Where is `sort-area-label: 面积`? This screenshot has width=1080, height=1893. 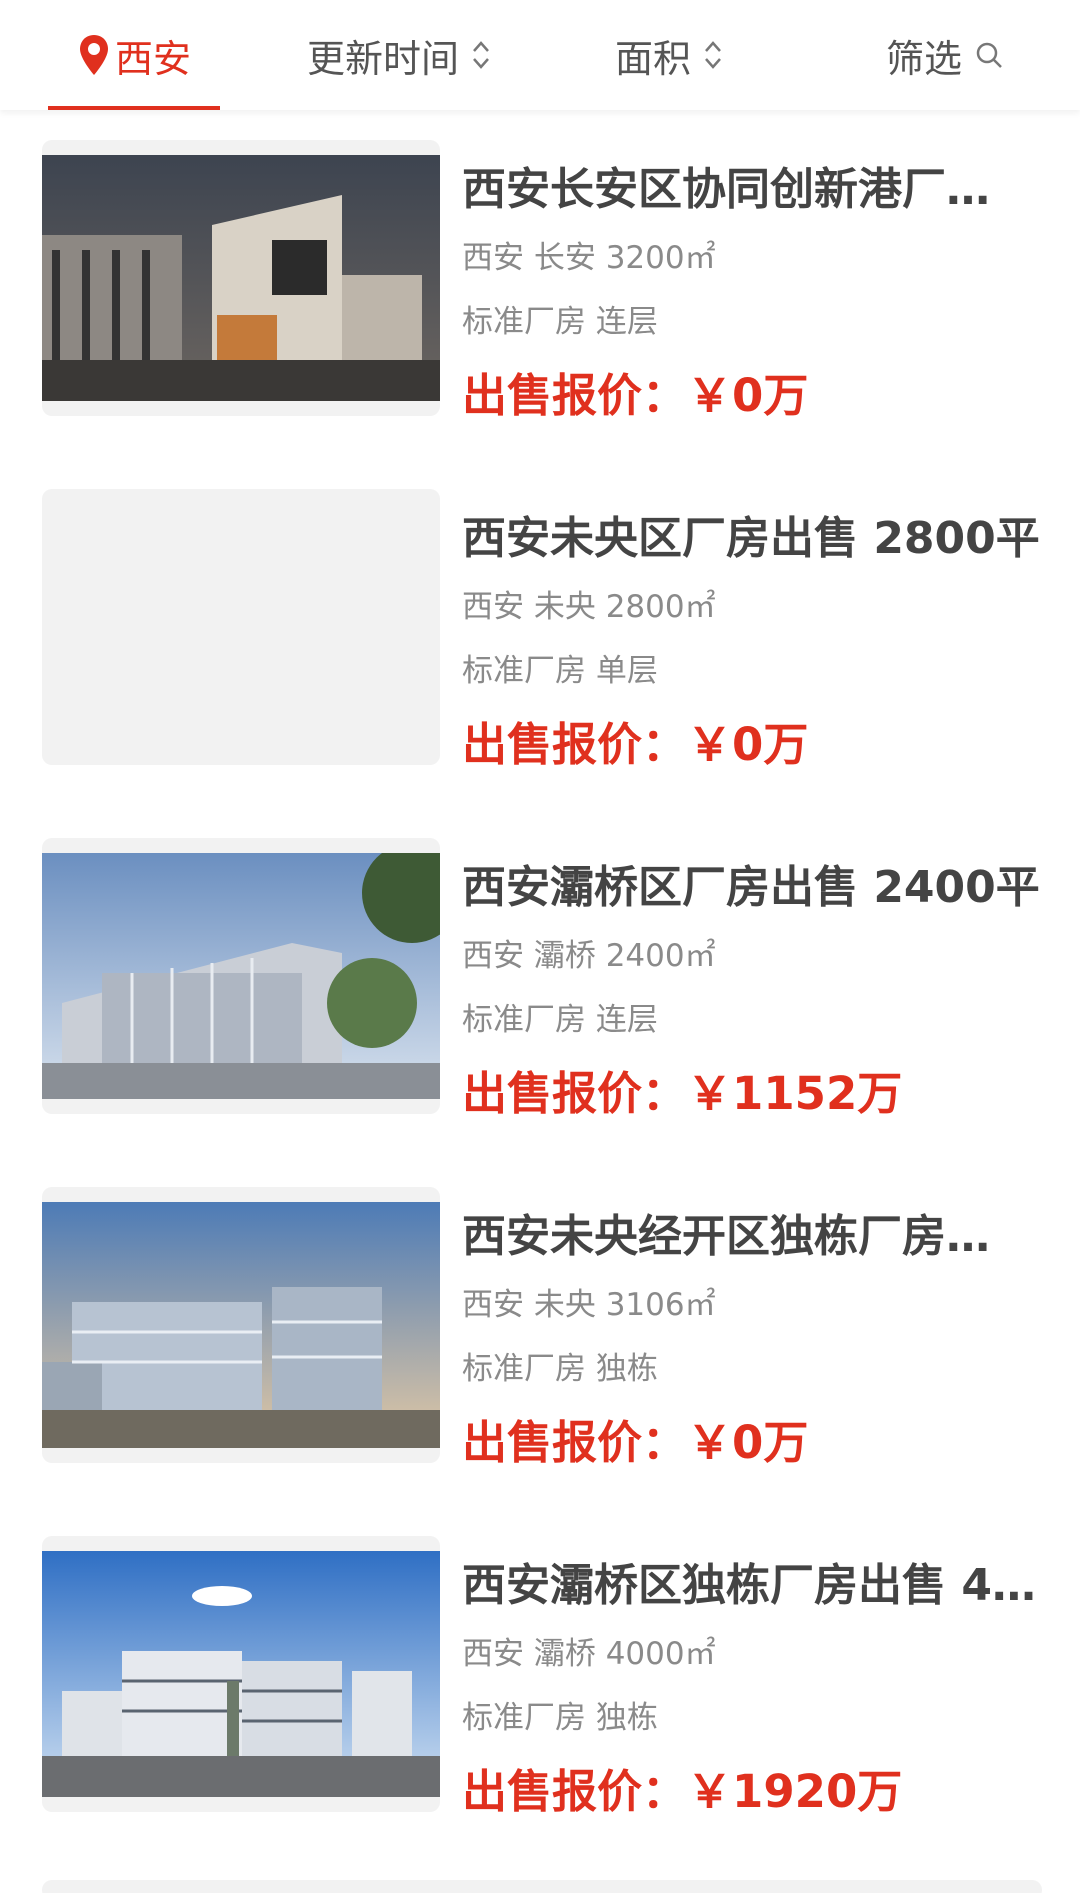
sort-area-label: 面积 is located at coordinates (652, 58).